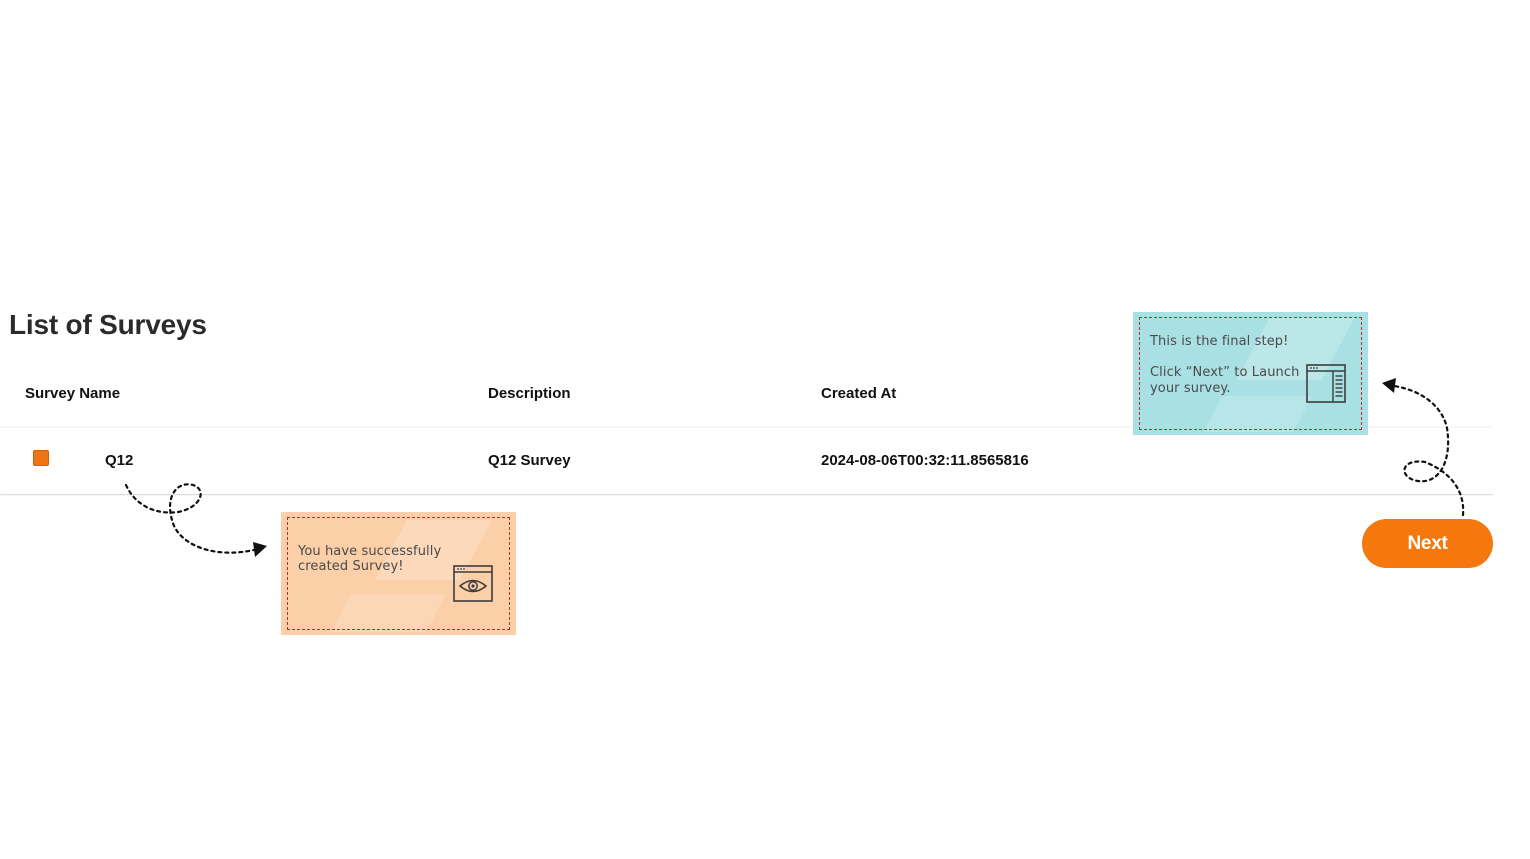 This screenshot has height=859, width=1530. I want to click on column-header-survey-name: Survey Name, so click(72, 393).